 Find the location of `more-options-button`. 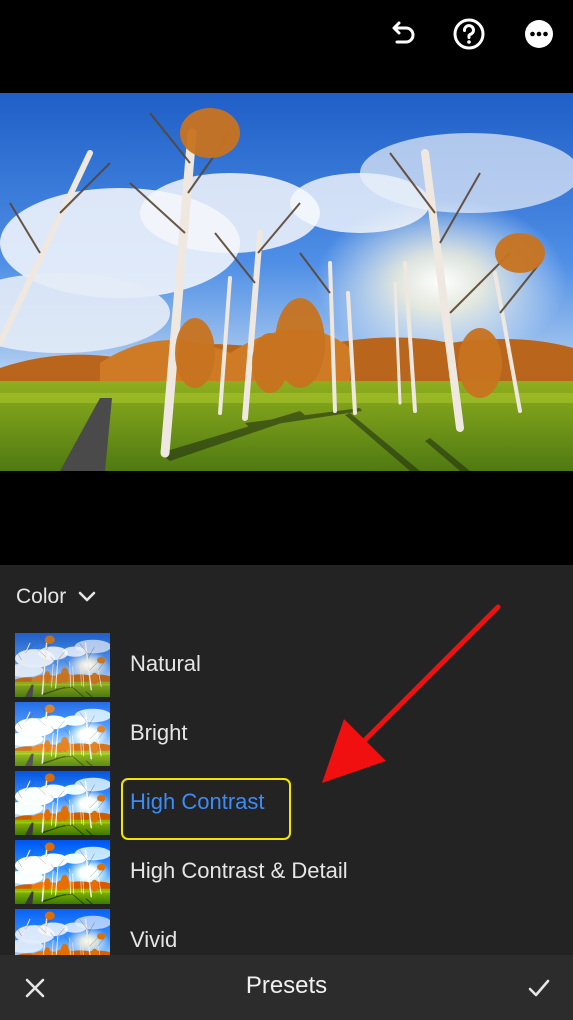

more-options-button is located at coordinates (539, 34).